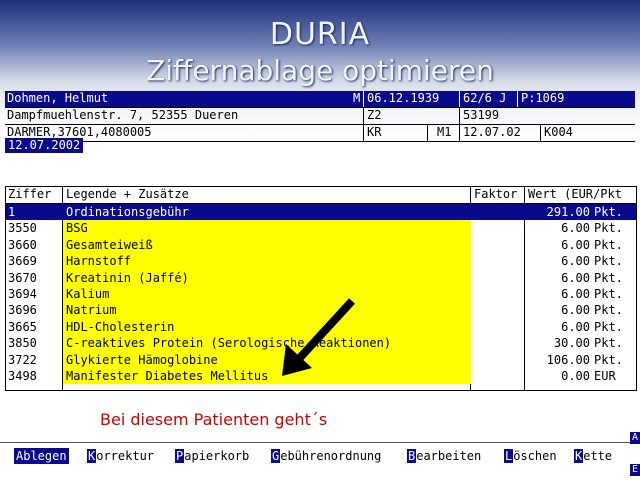 Image resolution: width=640 pixels, height=480 pixels. Describe the element at coordinates (598, 456) in the screenshot. I see `menu-label: ette` at that location.